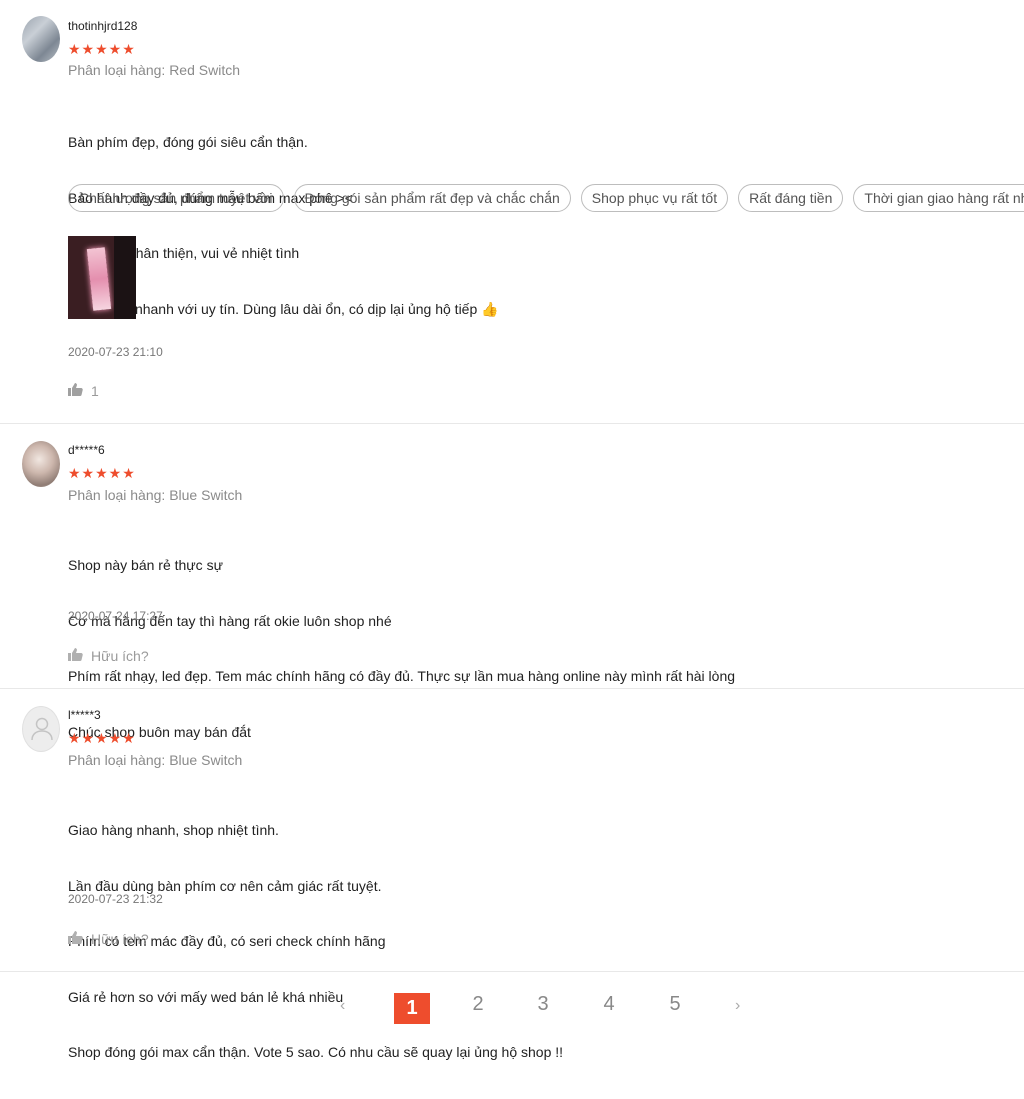  Describe the element at coordinates (145, 565) in the screenshot. I see `comment-line: Shop này bán rẻ thực sự` at that location.